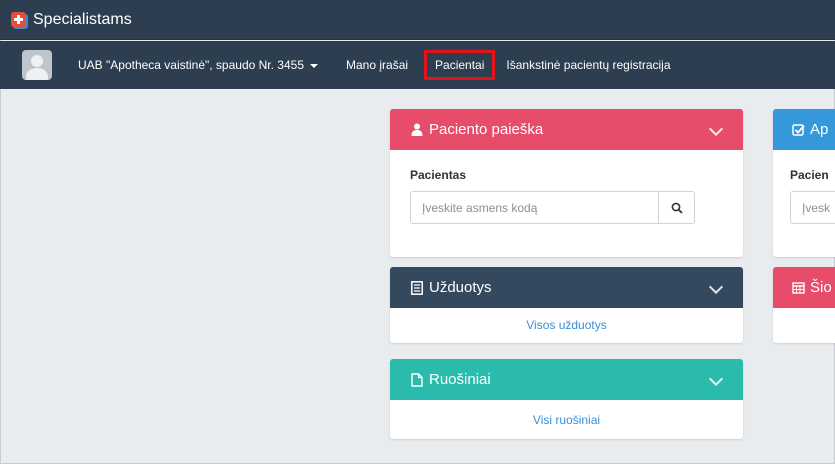  I want to click on appointments-title: Ap, so click(819, 129).